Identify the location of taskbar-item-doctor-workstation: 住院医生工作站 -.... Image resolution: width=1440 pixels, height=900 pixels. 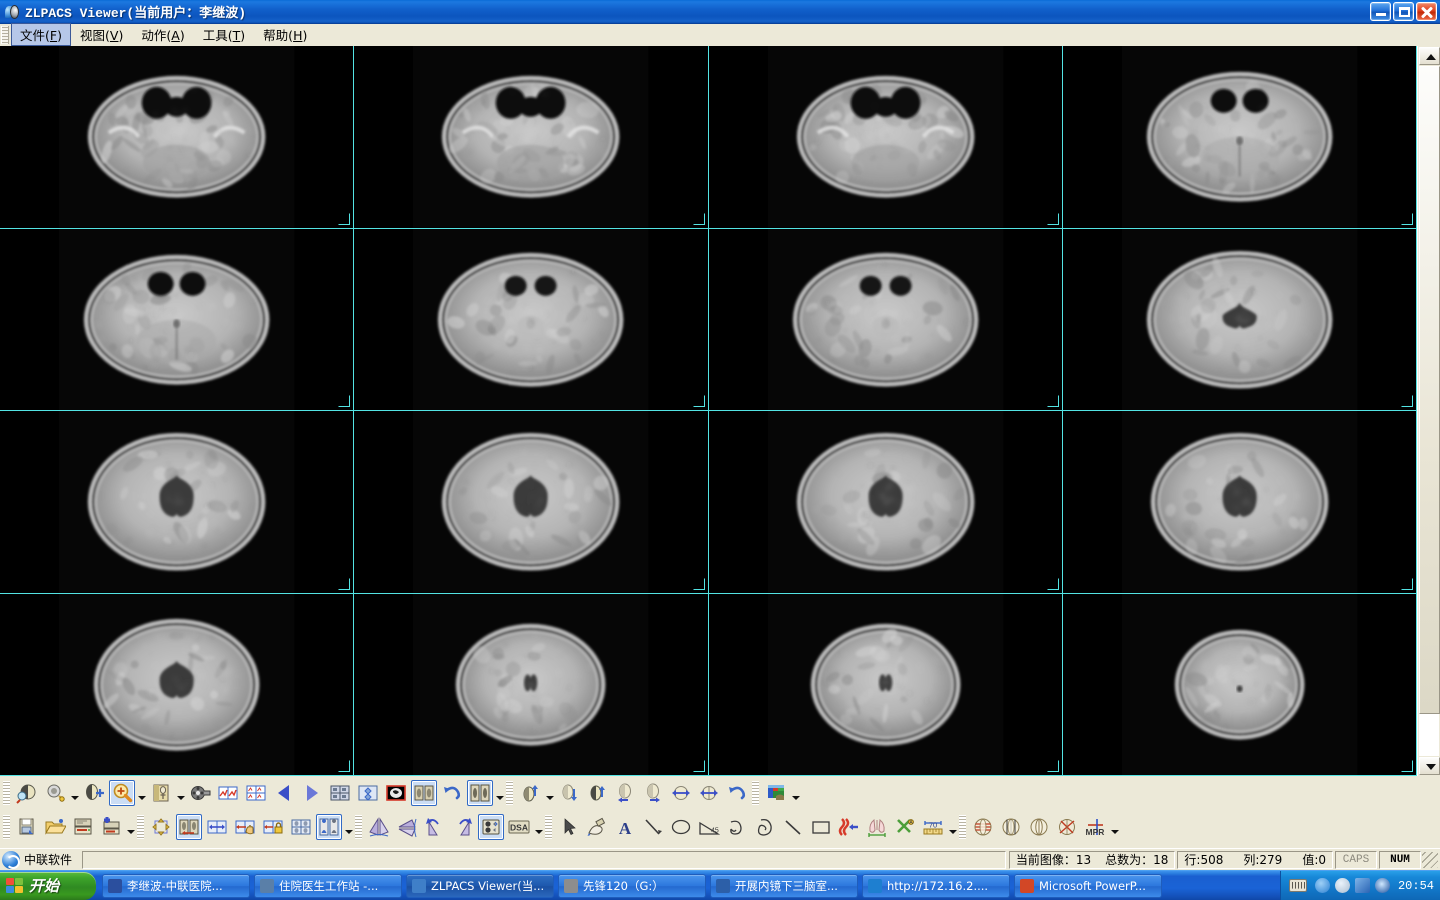
(328, 885).